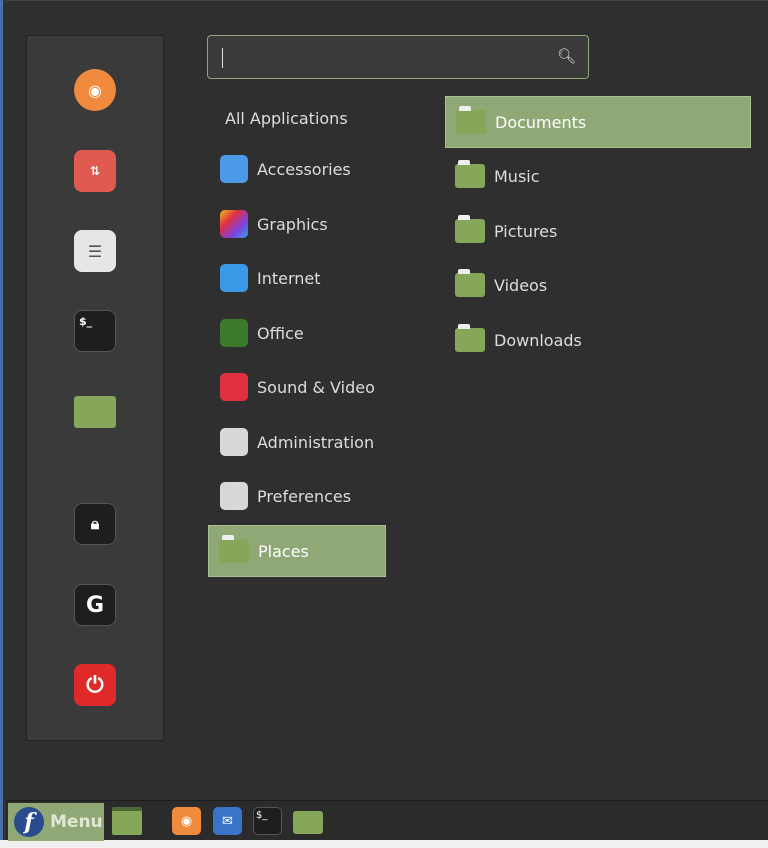  Describe the element at coordinates (304, 496) in the screenshot. I see `category-label: Preferences` at that location.